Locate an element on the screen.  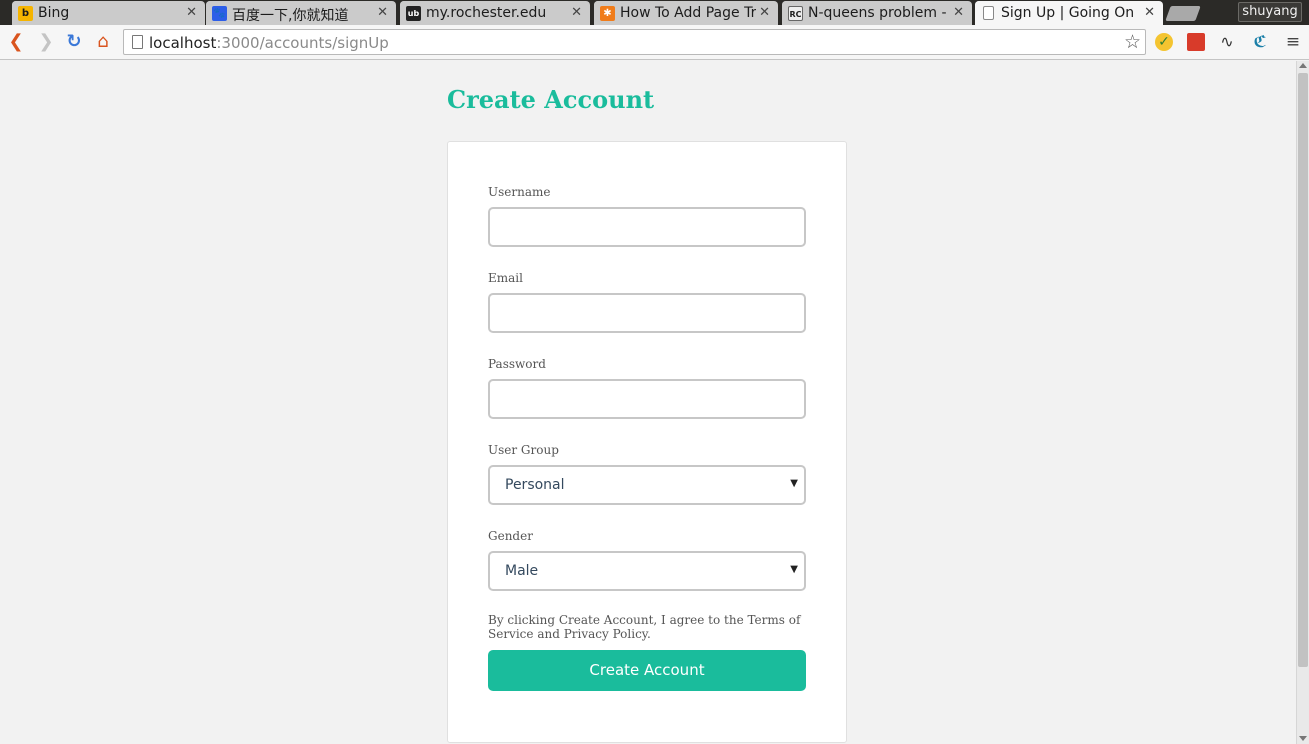
page-title: Create Account is located at coordinates (551, 99).